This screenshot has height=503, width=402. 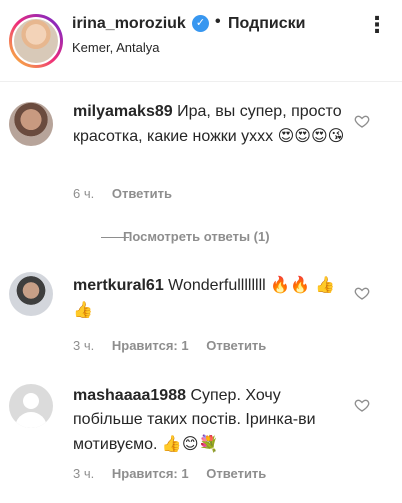 What do you see at coordinates (266, 24) in the screenshot?
I see `follow-status-button: Подписки` at bounding box center [266, 24].